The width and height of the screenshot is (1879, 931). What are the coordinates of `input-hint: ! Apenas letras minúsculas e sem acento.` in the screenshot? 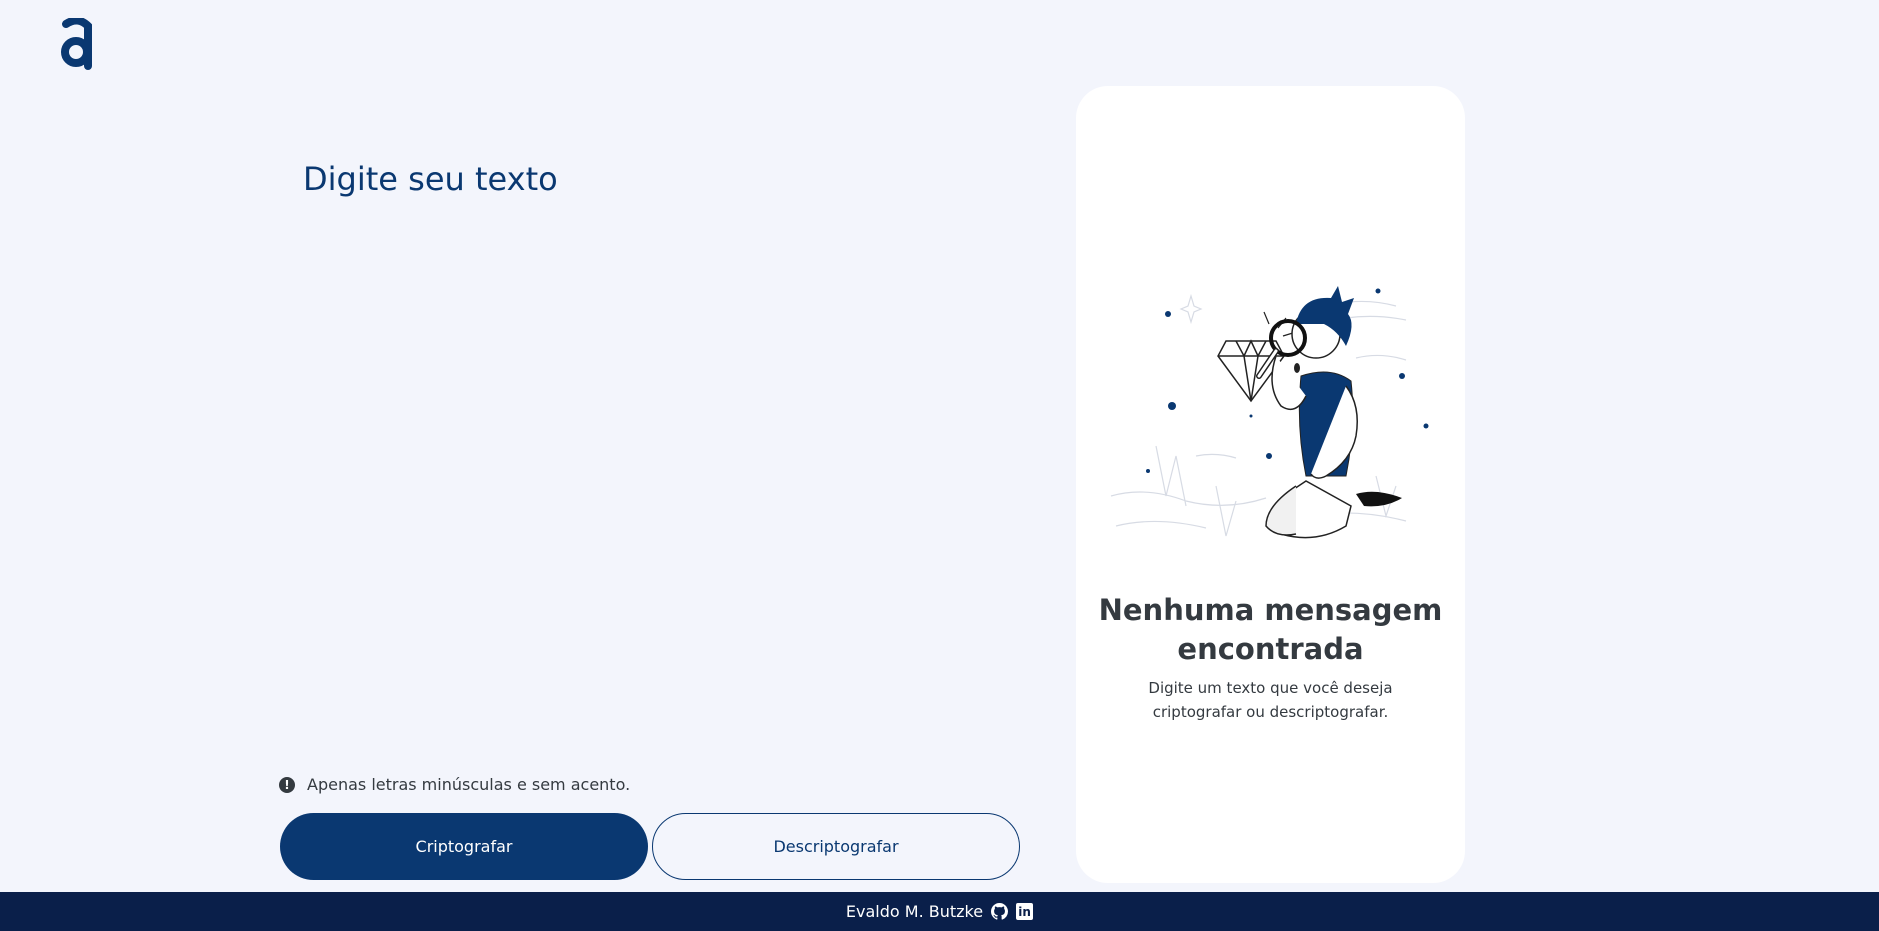 It's located at (454, 784).